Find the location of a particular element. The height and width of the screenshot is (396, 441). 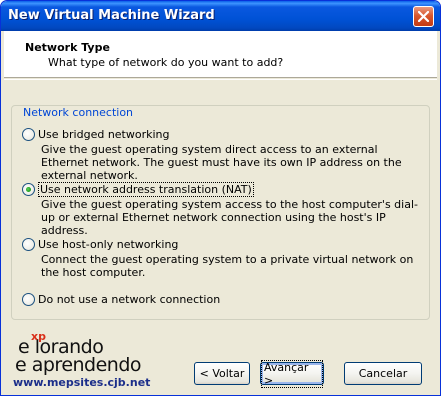

close-button is located at coordinates (423, 16).